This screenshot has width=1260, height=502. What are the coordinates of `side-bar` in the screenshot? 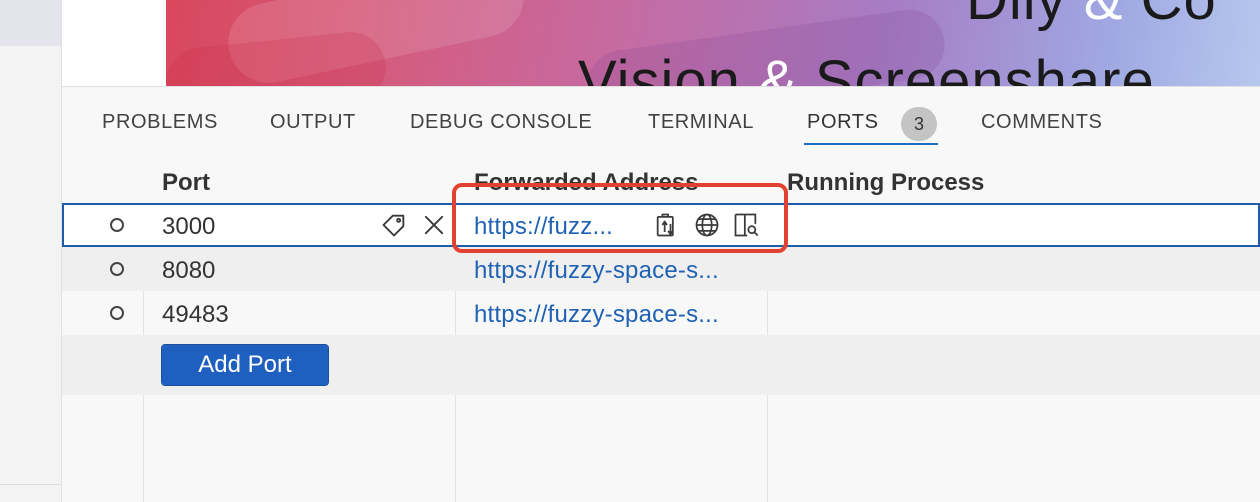 It's located at (31, 251).